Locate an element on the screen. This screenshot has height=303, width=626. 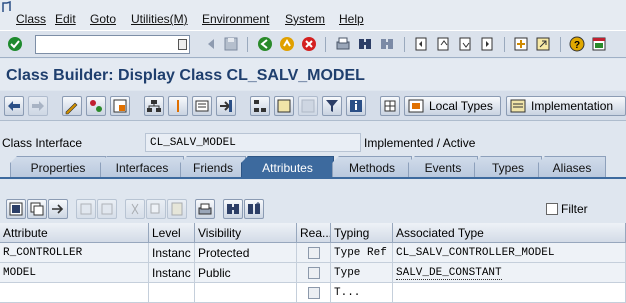
tab-properties: Properties is located at coordinates (58, 167).